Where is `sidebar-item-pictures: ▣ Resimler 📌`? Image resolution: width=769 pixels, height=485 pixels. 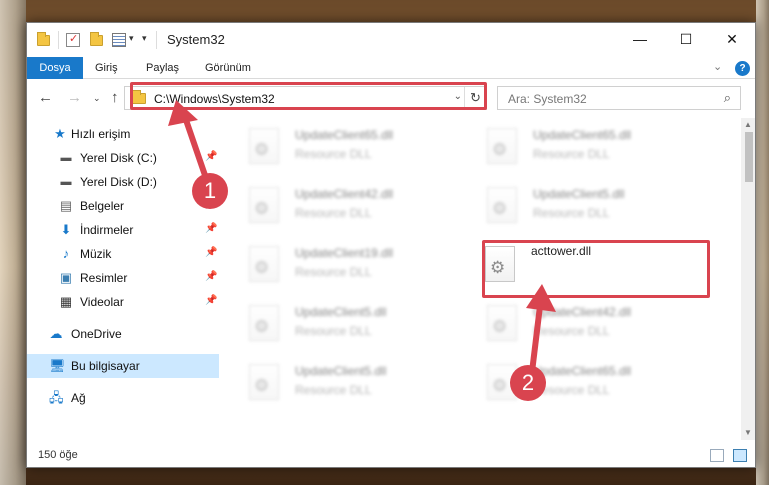 sidebar-item-pictures: ▣ Resimler 📌 is located at coordinates (123, 278).